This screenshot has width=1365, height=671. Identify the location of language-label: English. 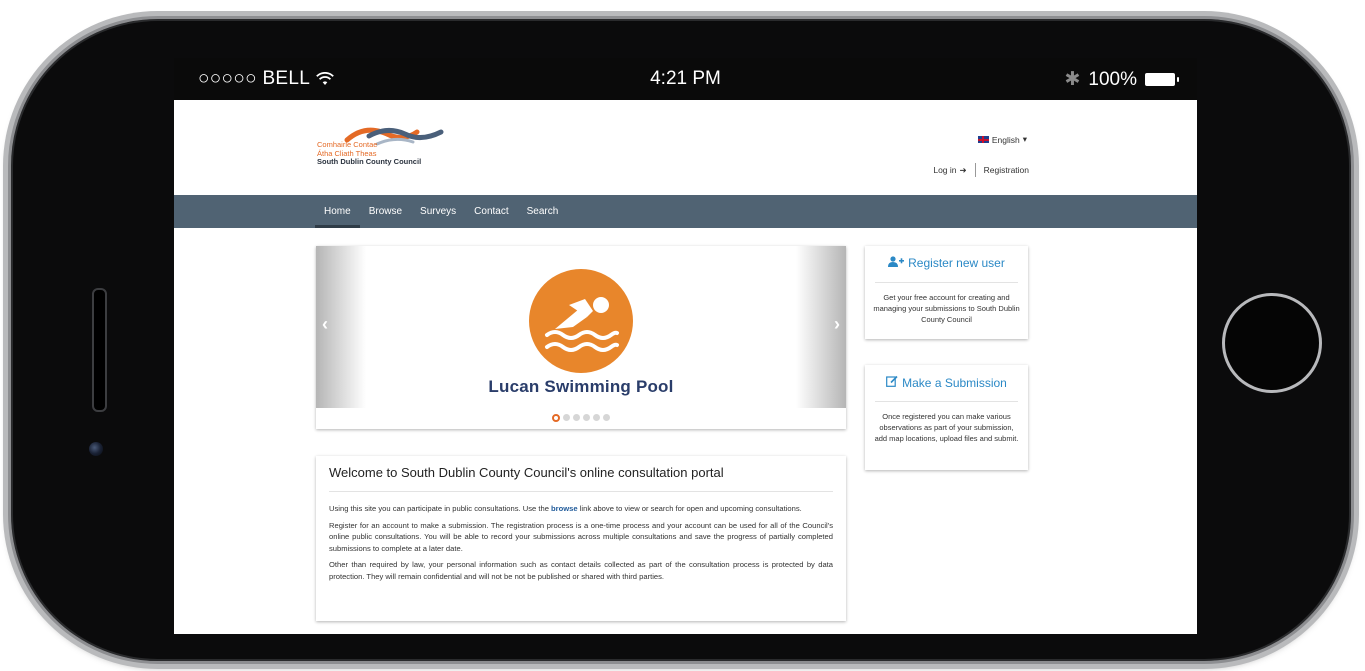
(1005, 139).